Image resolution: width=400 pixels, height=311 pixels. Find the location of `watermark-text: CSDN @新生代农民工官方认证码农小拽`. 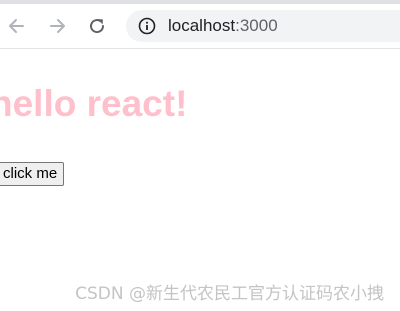

watermark-text: CSDN @新生代农民工官方认证码农小拽 is located at coordinates (229, 294).